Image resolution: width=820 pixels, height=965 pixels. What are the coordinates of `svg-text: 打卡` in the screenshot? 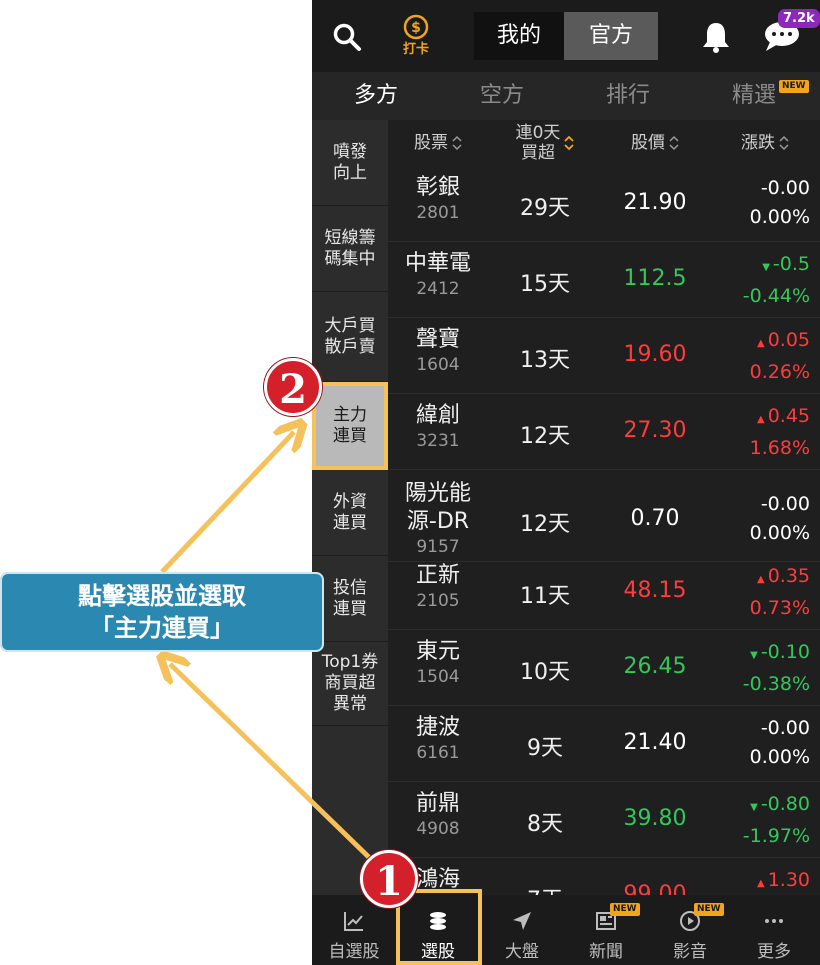 It's located at (416, 48).